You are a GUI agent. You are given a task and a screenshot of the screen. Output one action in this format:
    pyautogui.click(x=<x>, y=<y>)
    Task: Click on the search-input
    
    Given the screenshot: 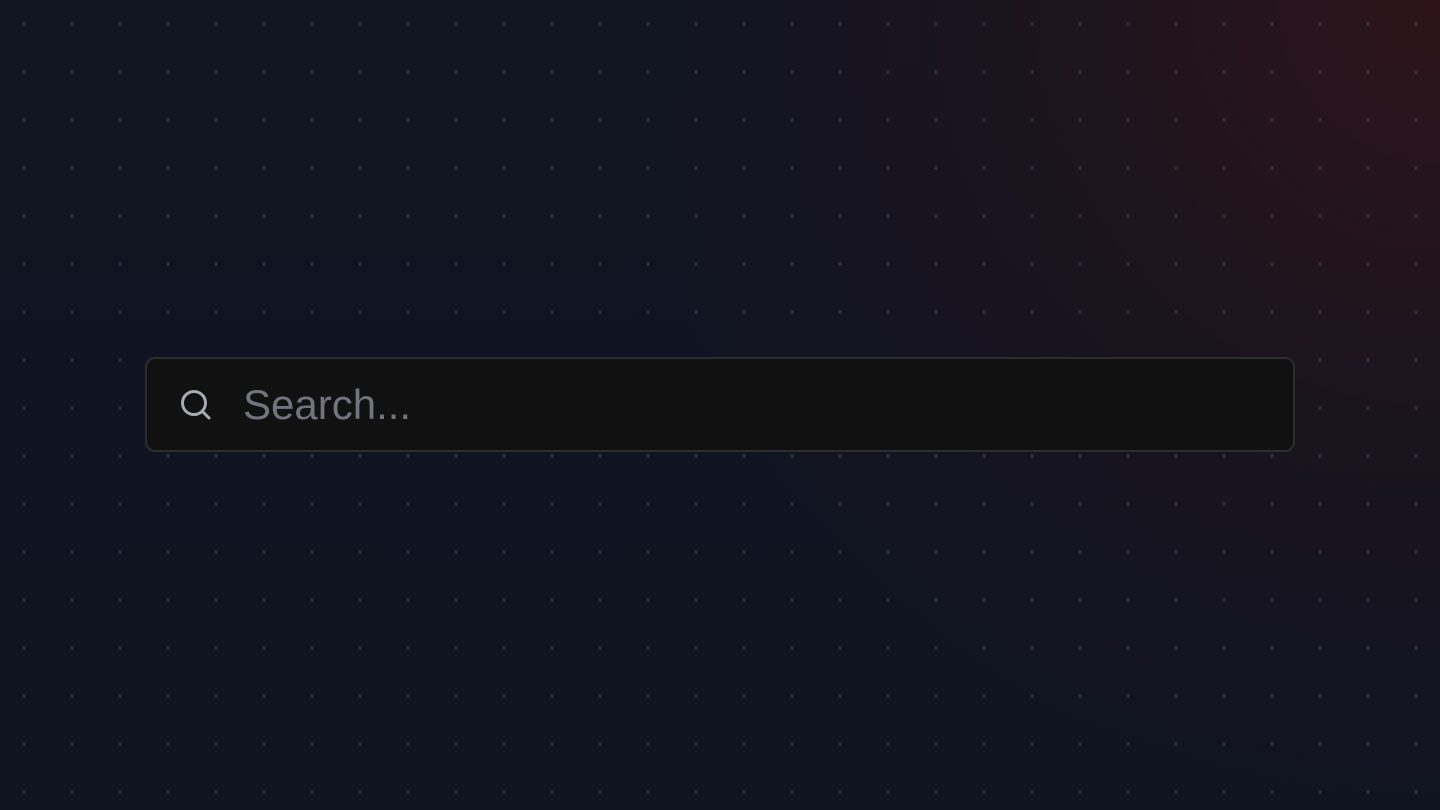 What is the action you would take?
    pyautogui.click(x=768, y=404)
    